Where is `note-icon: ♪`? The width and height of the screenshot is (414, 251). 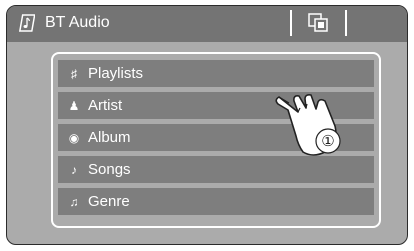
note-icon: ♪ is located at coordinates (74, 170).